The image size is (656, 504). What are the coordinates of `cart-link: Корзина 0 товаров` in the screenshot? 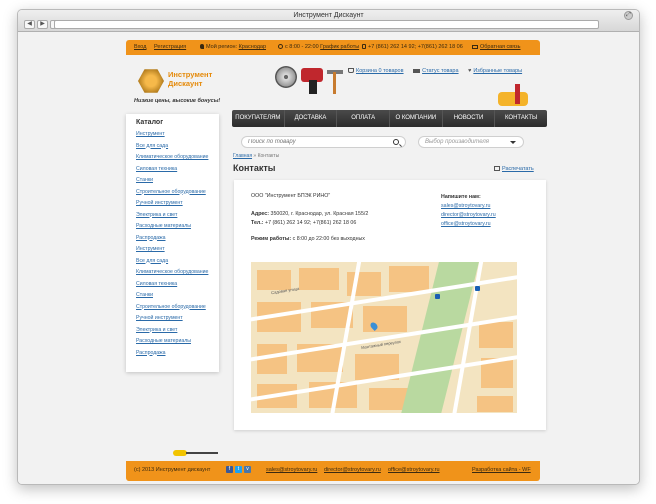 It's located at (376, 71).